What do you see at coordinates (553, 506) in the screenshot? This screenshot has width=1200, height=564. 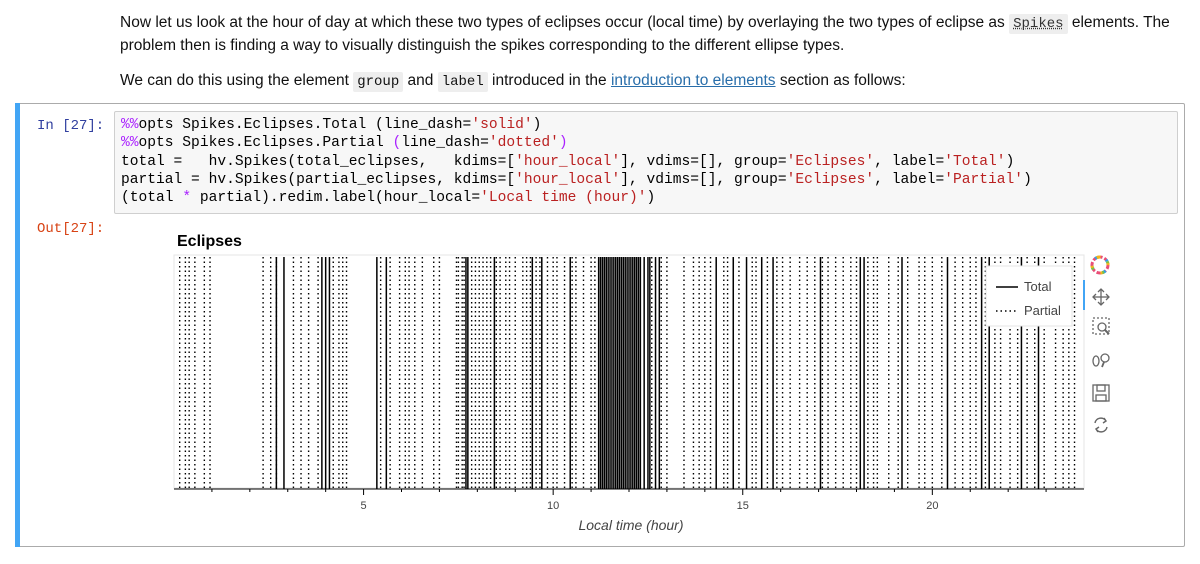 I see `x-tick-label: 10` at bounding box center [553, 506].